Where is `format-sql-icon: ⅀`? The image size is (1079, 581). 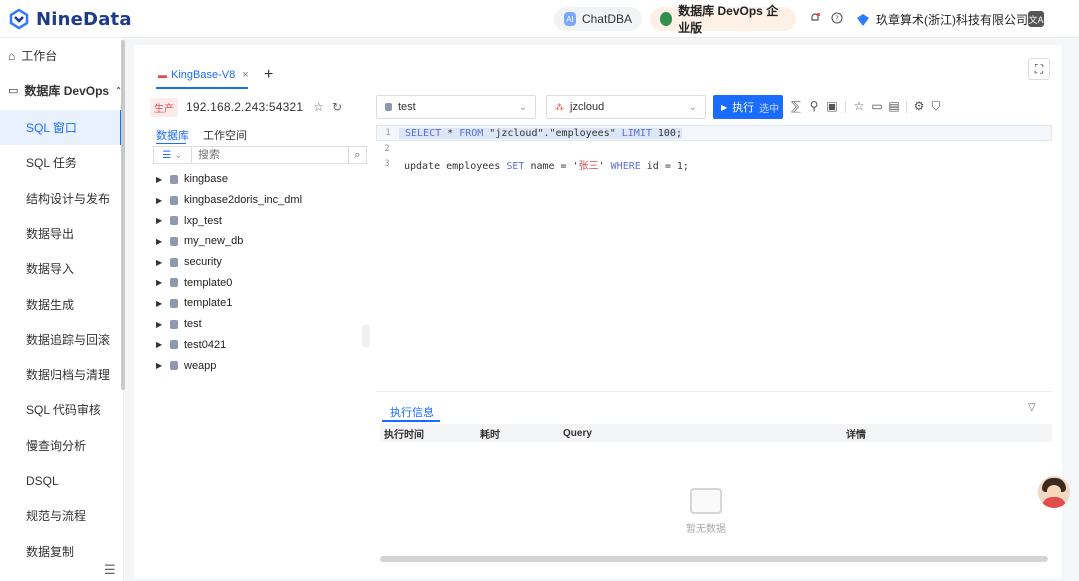
format-sql-icon: ⅀ is located at coordinates (796, 106).